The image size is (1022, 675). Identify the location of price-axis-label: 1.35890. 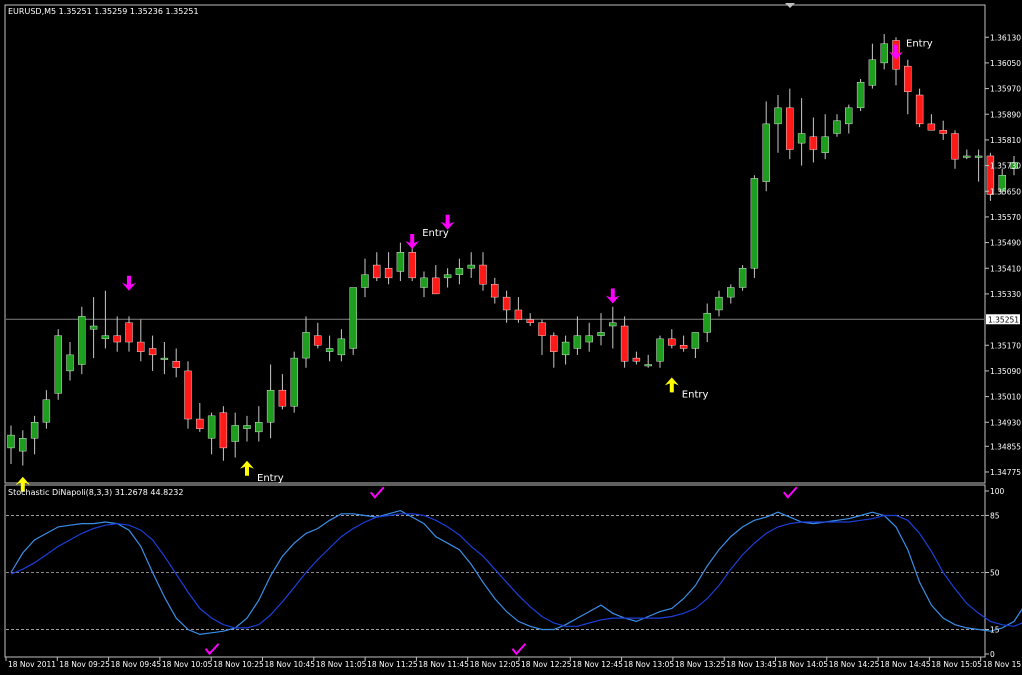
(1005, 114).